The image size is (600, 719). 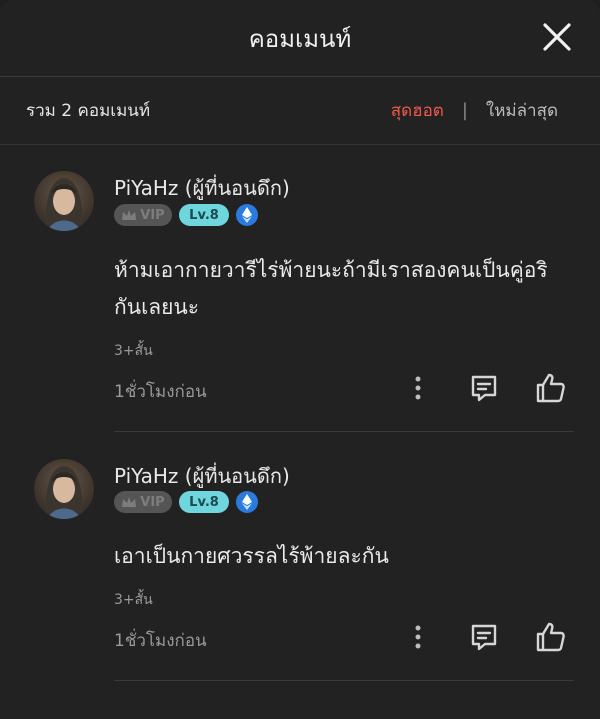 I want to click on sheet-header: คอมเมนท์, so click(x=300, y=38).